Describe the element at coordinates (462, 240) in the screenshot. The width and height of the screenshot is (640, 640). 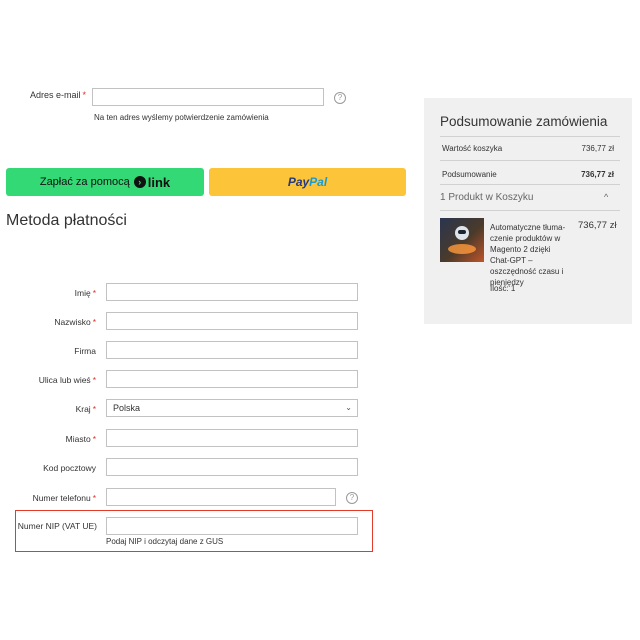
I see `product-thumbnail` at that location.